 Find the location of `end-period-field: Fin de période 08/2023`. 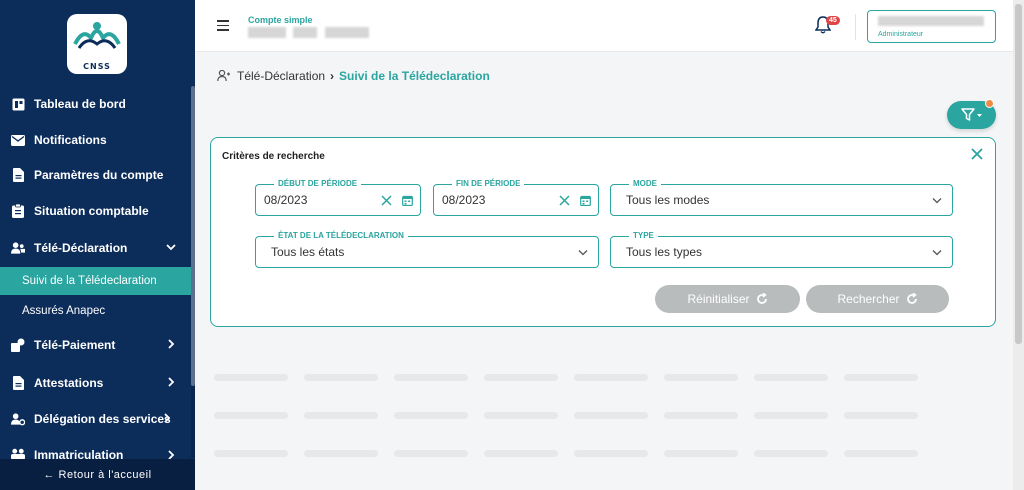

end-period-field: Fin de période 08/2023 is located at coordinates (516, 197).